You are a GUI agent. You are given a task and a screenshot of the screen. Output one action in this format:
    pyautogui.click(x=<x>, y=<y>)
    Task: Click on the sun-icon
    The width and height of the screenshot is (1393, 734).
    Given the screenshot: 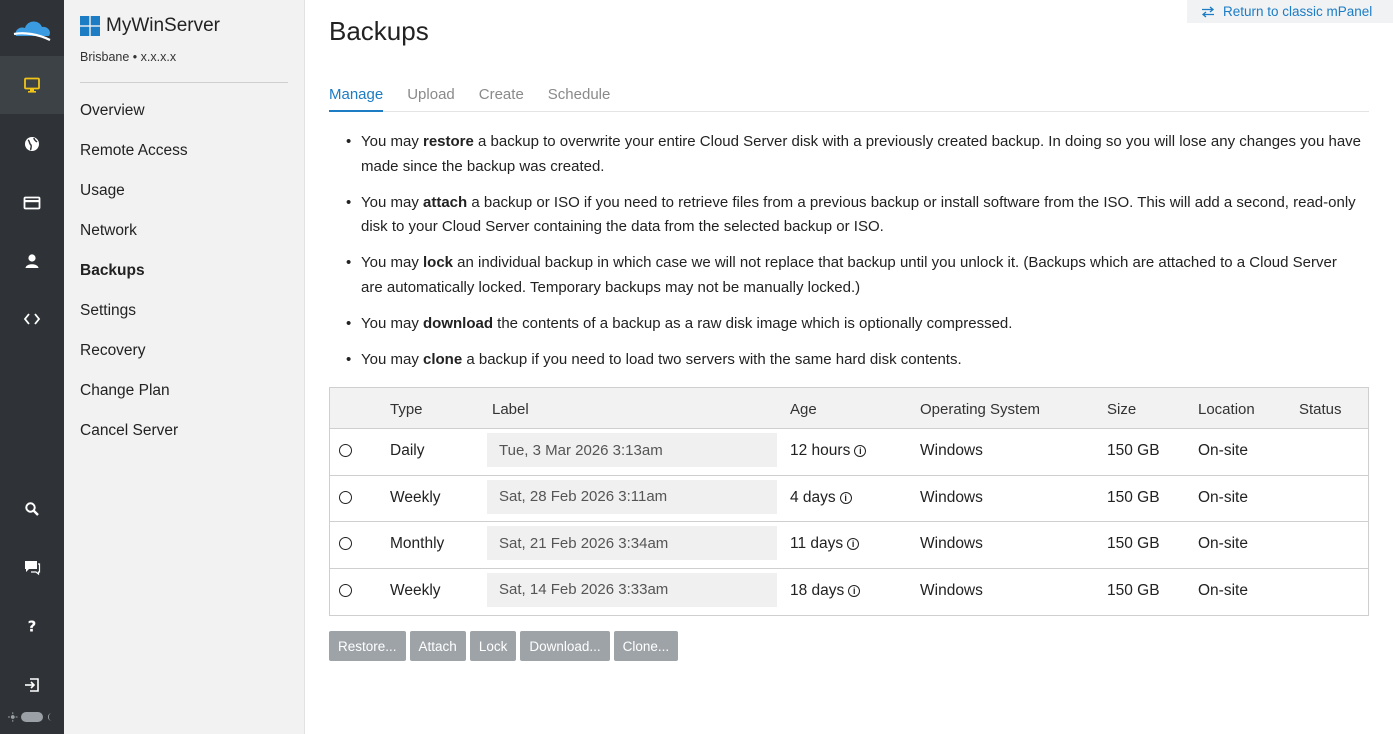 What is the action you would take?
    pyautogui.click(x=13, y=717)
    